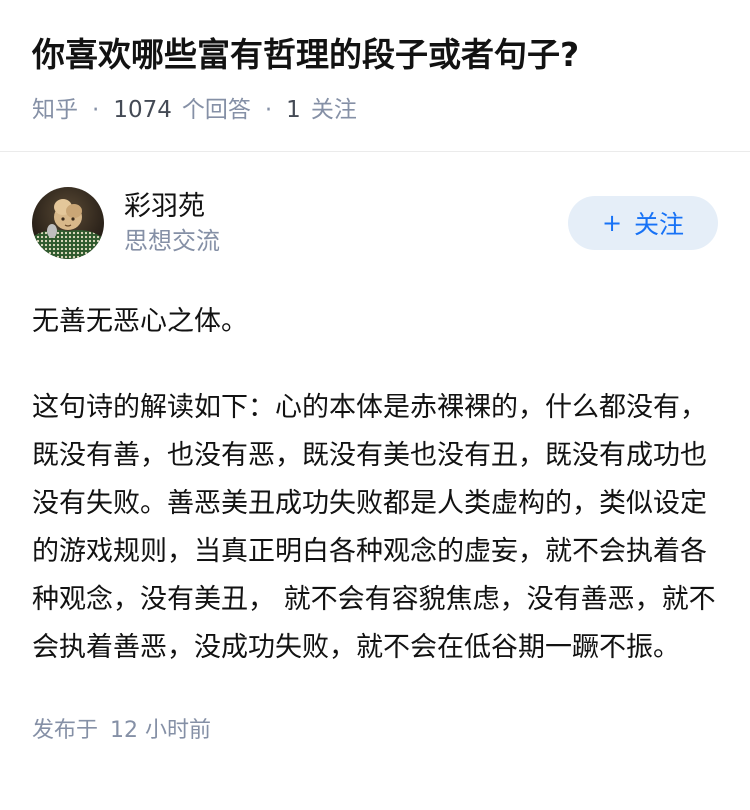  Describe the element at coordinates (346, 207) in the screenshot. I see `author-name: 彩羽苑` at that location.